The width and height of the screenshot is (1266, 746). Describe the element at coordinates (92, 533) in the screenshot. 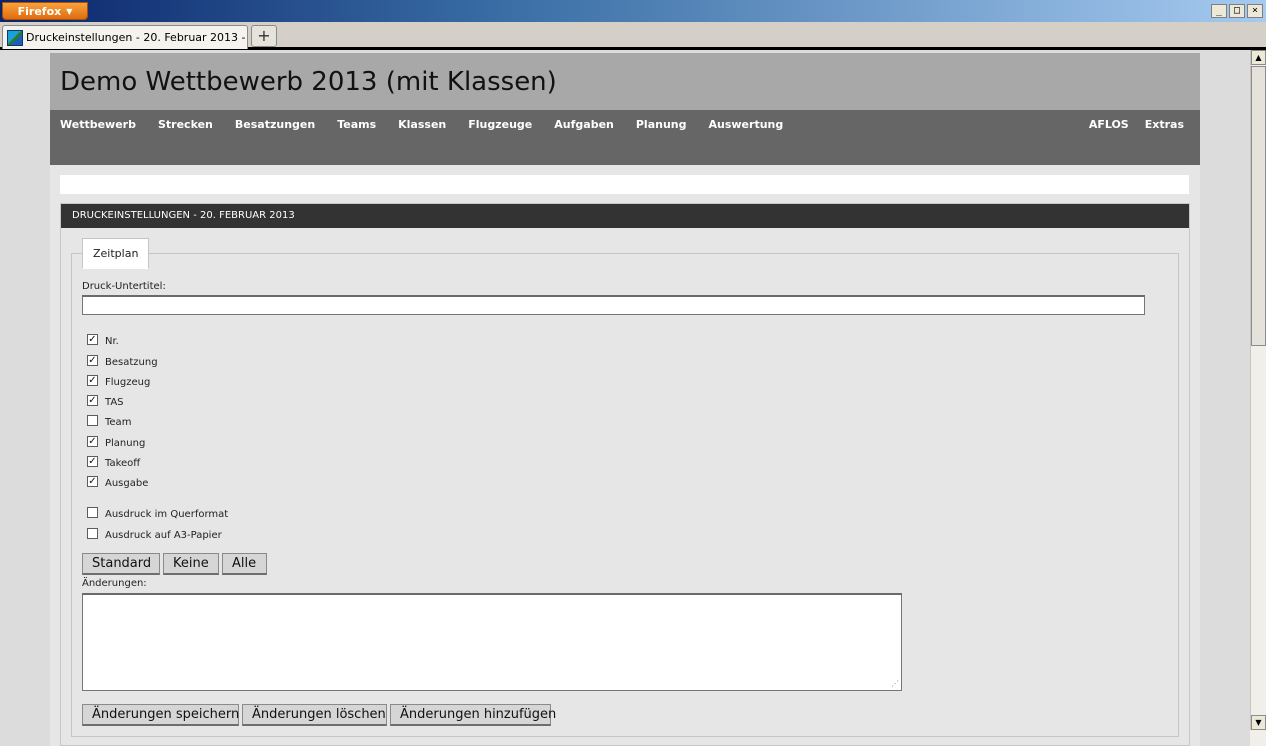

I see `checkbox-a3` at that location.